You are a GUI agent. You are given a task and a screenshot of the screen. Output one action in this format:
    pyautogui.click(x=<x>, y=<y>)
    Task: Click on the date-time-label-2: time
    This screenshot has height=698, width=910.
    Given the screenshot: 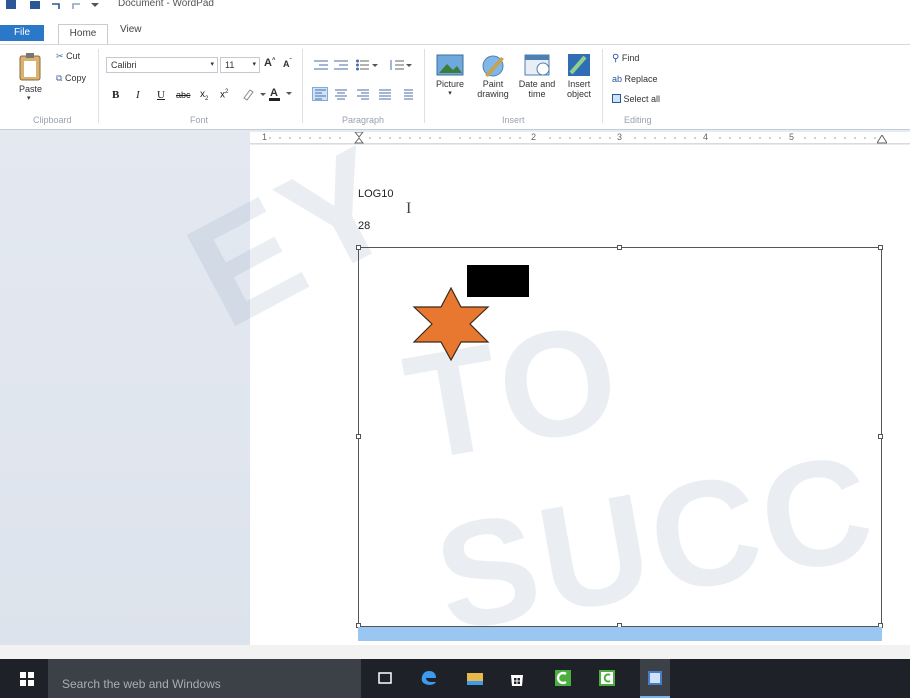 What is the action you would take?
    pyautogui.click(x=537, y=94)
    